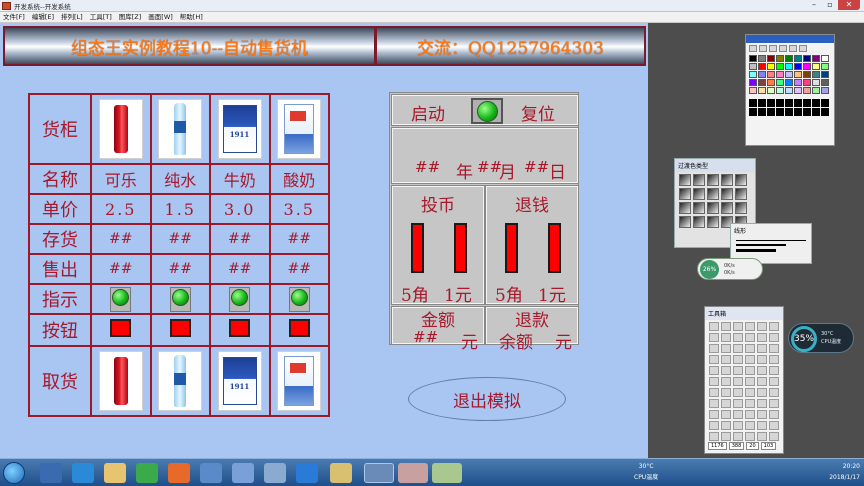 The image size is (864, 486). Describe the element at coordinates (844, 472) in the screenshot. I see `tray-clock: 20:20 2018/1/17` at that location.